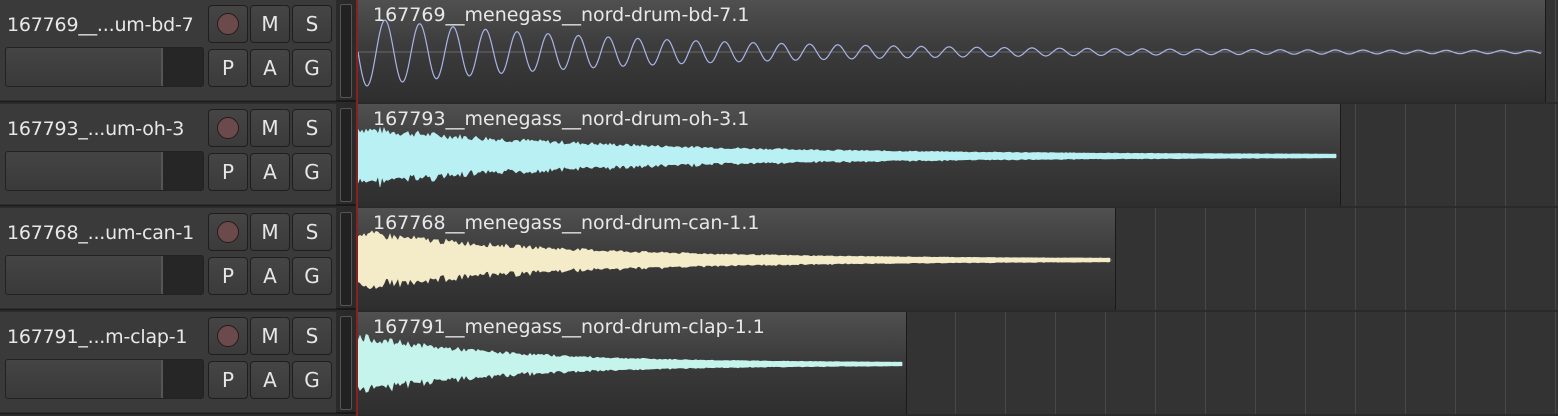  I want to click on track-name: 167793_...um-oh-3, so click(107, 129).